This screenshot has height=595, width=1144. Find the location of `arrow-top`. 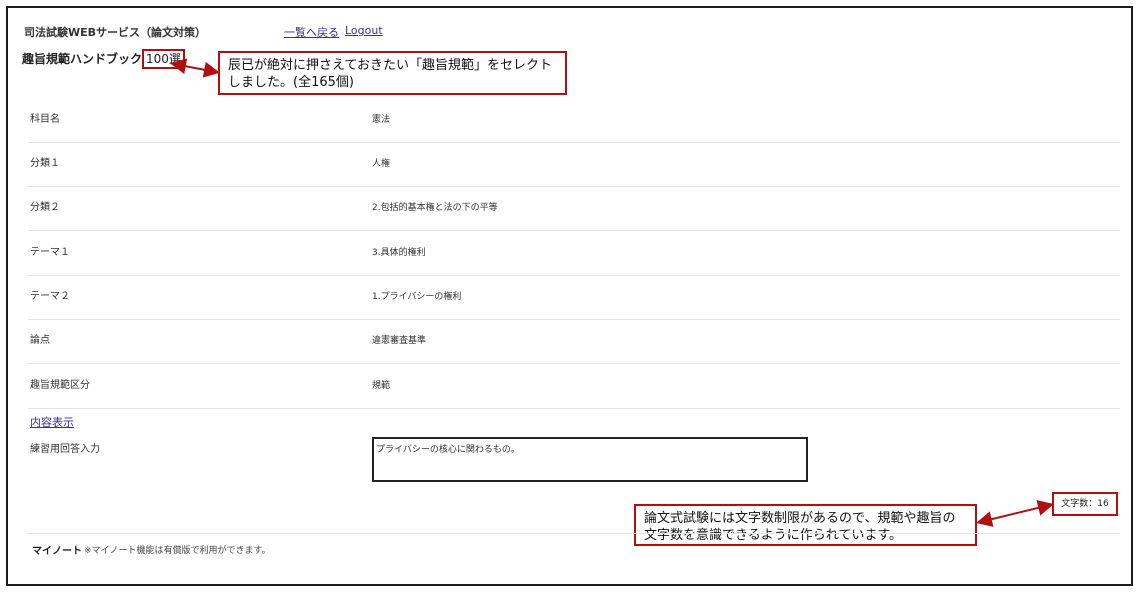

arrow-top is located at coordinates (195, 68).